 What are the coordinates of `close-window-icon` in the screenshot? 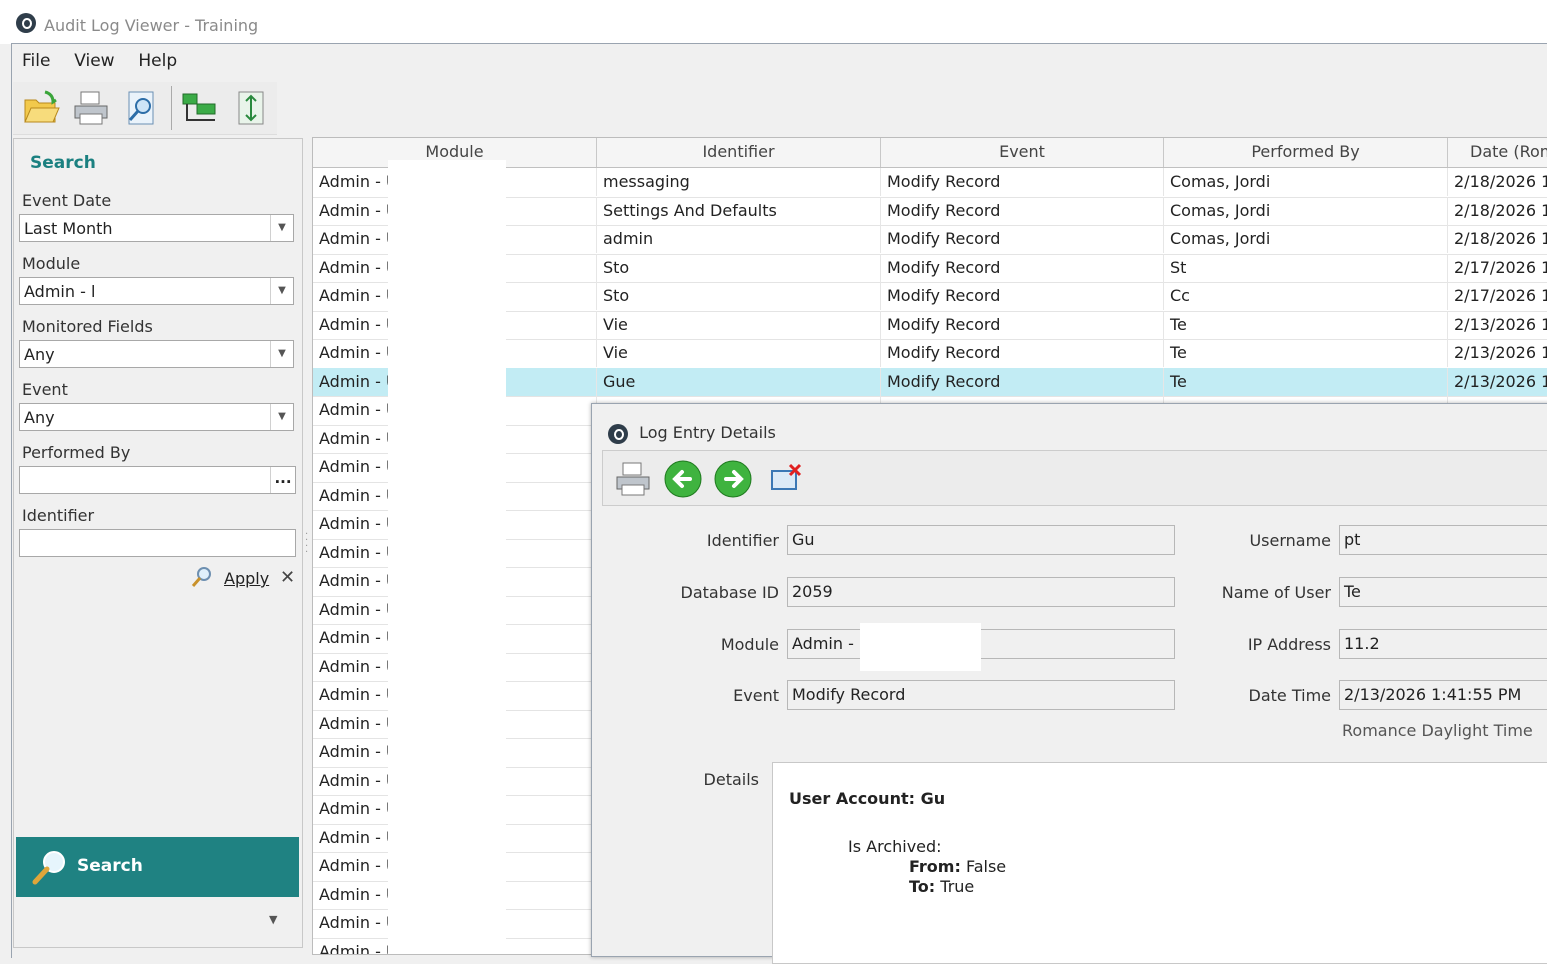 It's located at (788, 479).